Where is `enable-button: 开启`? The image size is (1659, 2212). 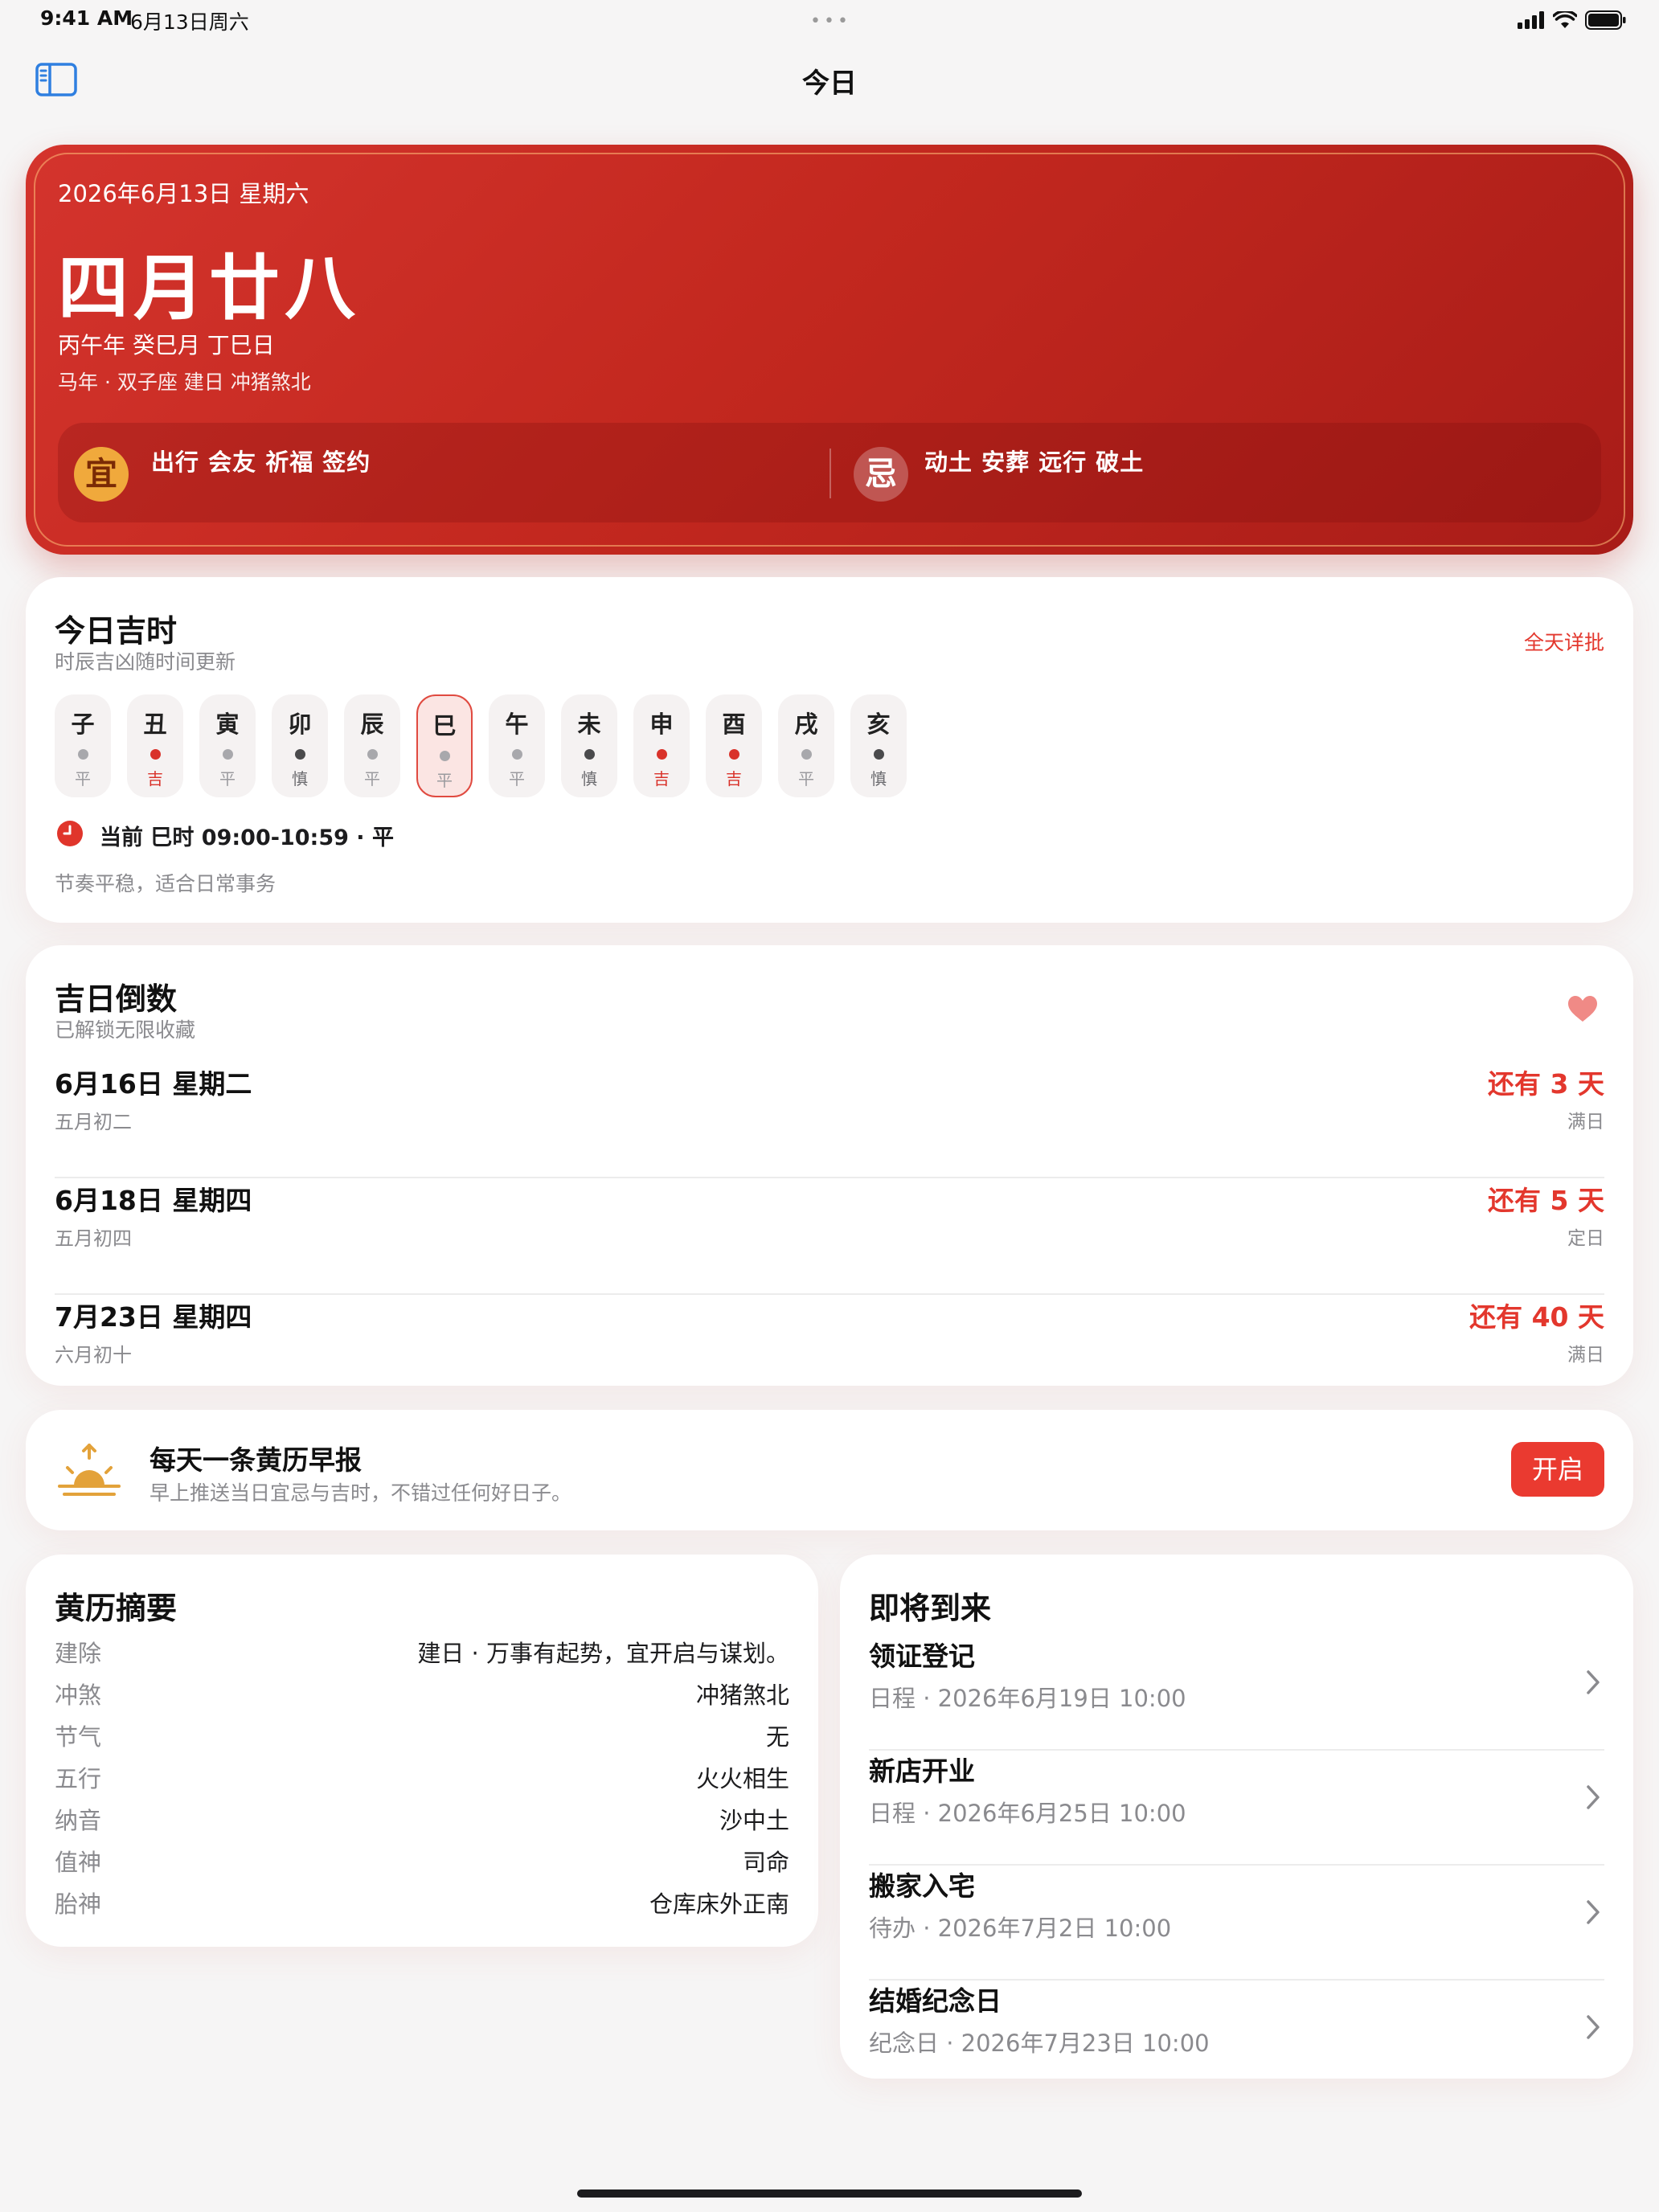
enable-button: 开启 is located at coordinates (1557, 1469).